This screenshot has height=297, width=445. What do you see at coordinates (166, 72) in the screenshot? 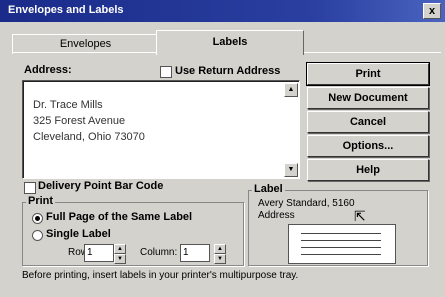
I see `use-return-address-checkbox` at bounding box center [166, 72].